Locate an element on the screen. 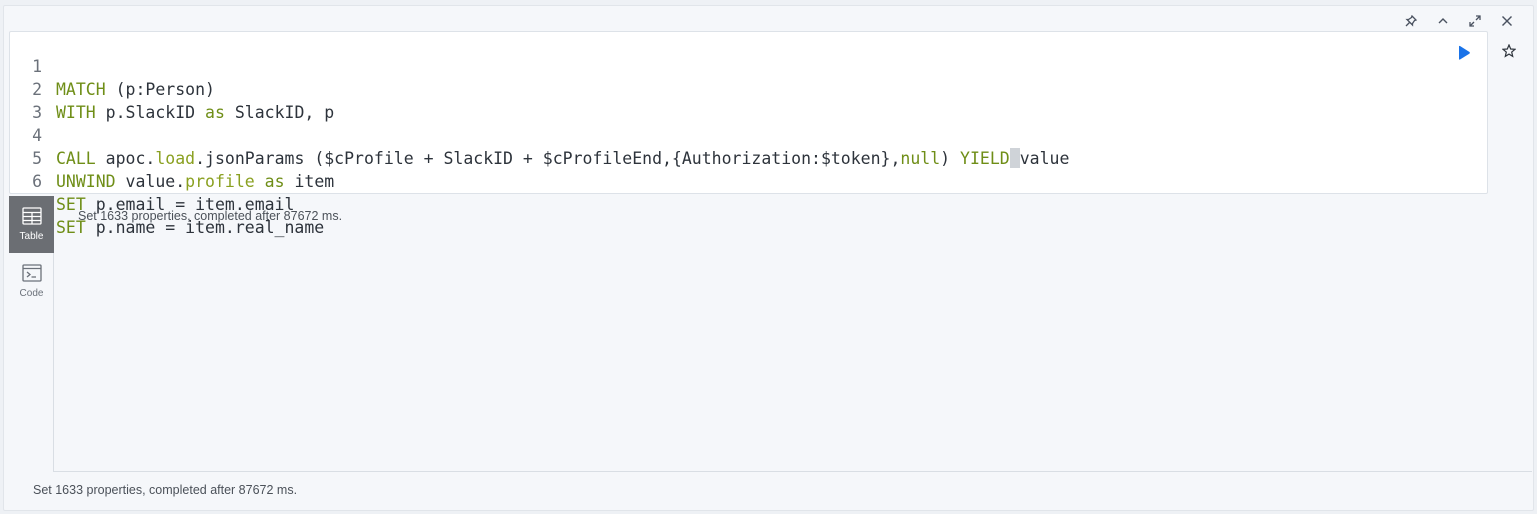 The height and width of the screenshot is (514, 1537). code-token: p.SlackID is located at coordinates (150, 112).